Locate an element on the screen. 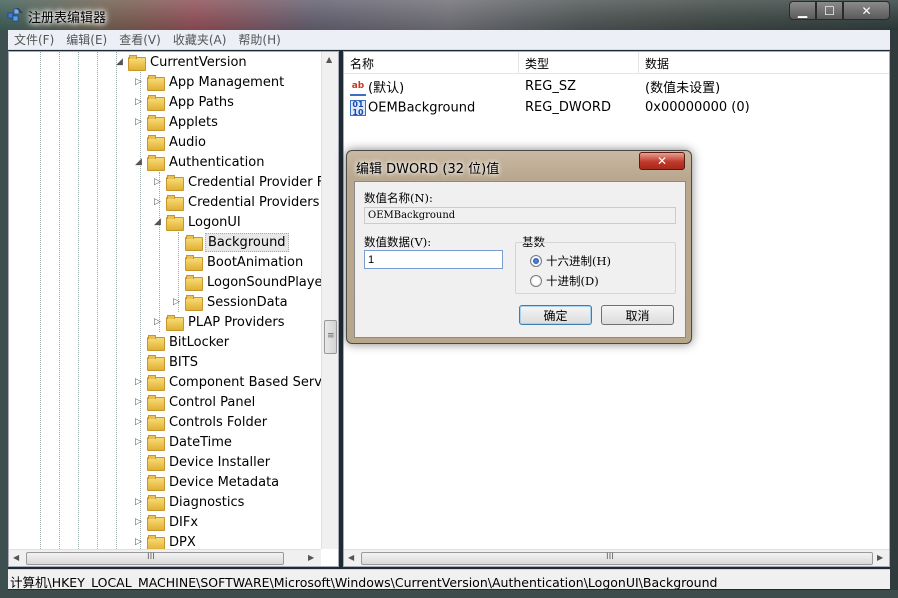 The height and width of the screenshot is (598, 898). tree-item-label: Device Metadata is located at coordinates (224, 482).